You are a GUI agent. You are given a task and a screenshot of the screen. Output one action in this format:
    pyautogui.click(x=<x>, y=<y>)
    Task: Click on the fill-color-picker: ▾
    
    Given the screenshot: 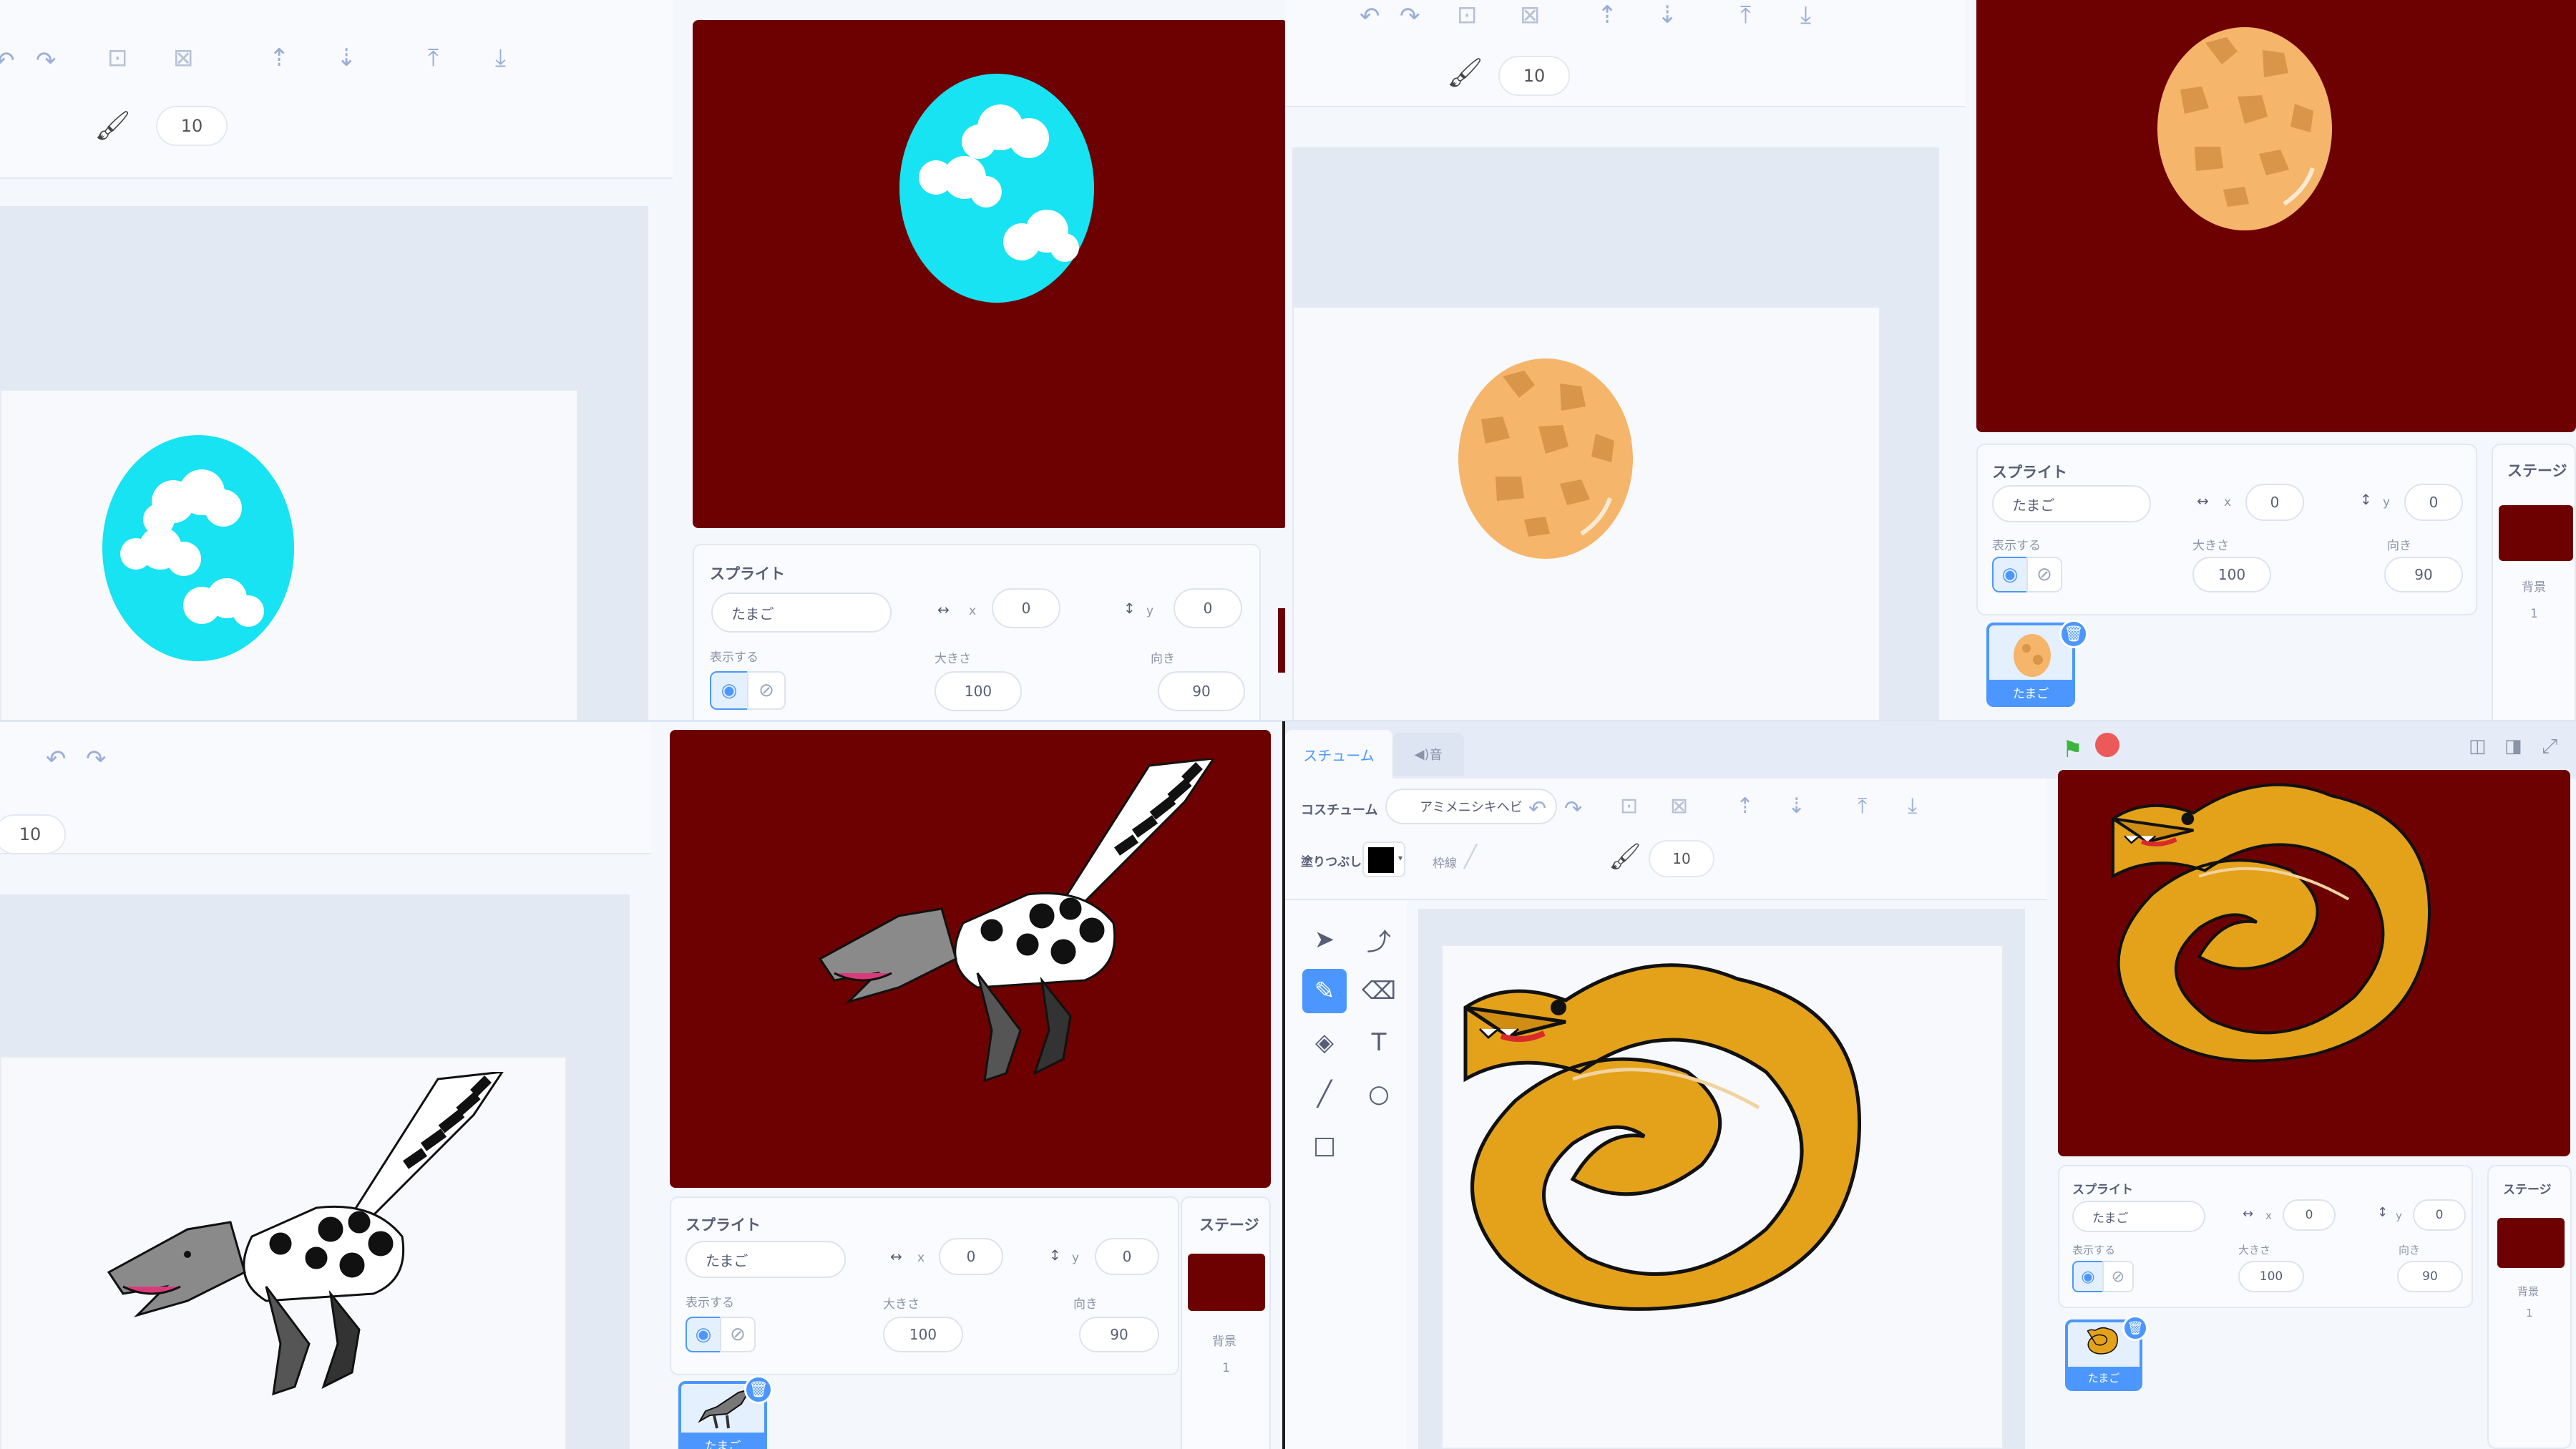 What is the action you would take?
    pyautogui.click(x=1383, y=859)
    